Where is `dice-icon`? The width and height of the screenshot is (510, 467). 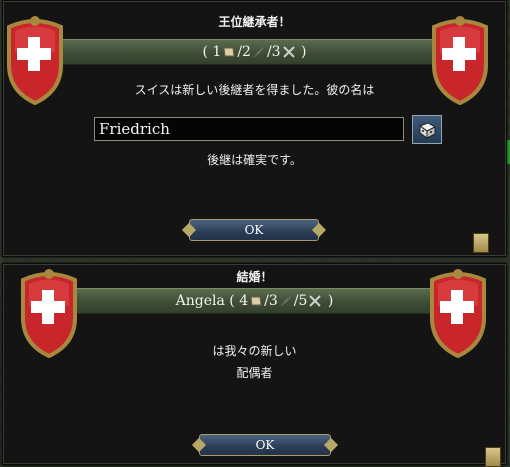
dice-icon is located at coordinates (427, 130).